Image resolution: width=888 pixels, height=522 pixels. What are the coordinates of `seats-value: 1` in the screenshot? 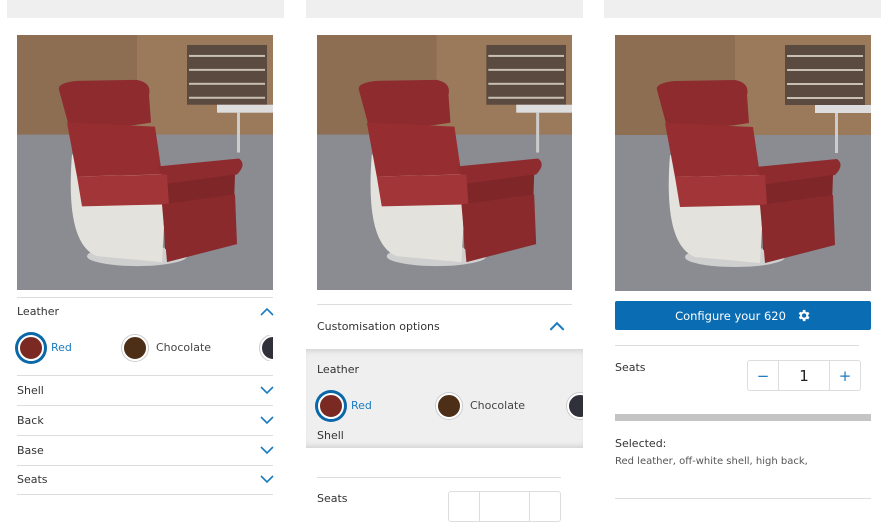 It's located at (804, 375).